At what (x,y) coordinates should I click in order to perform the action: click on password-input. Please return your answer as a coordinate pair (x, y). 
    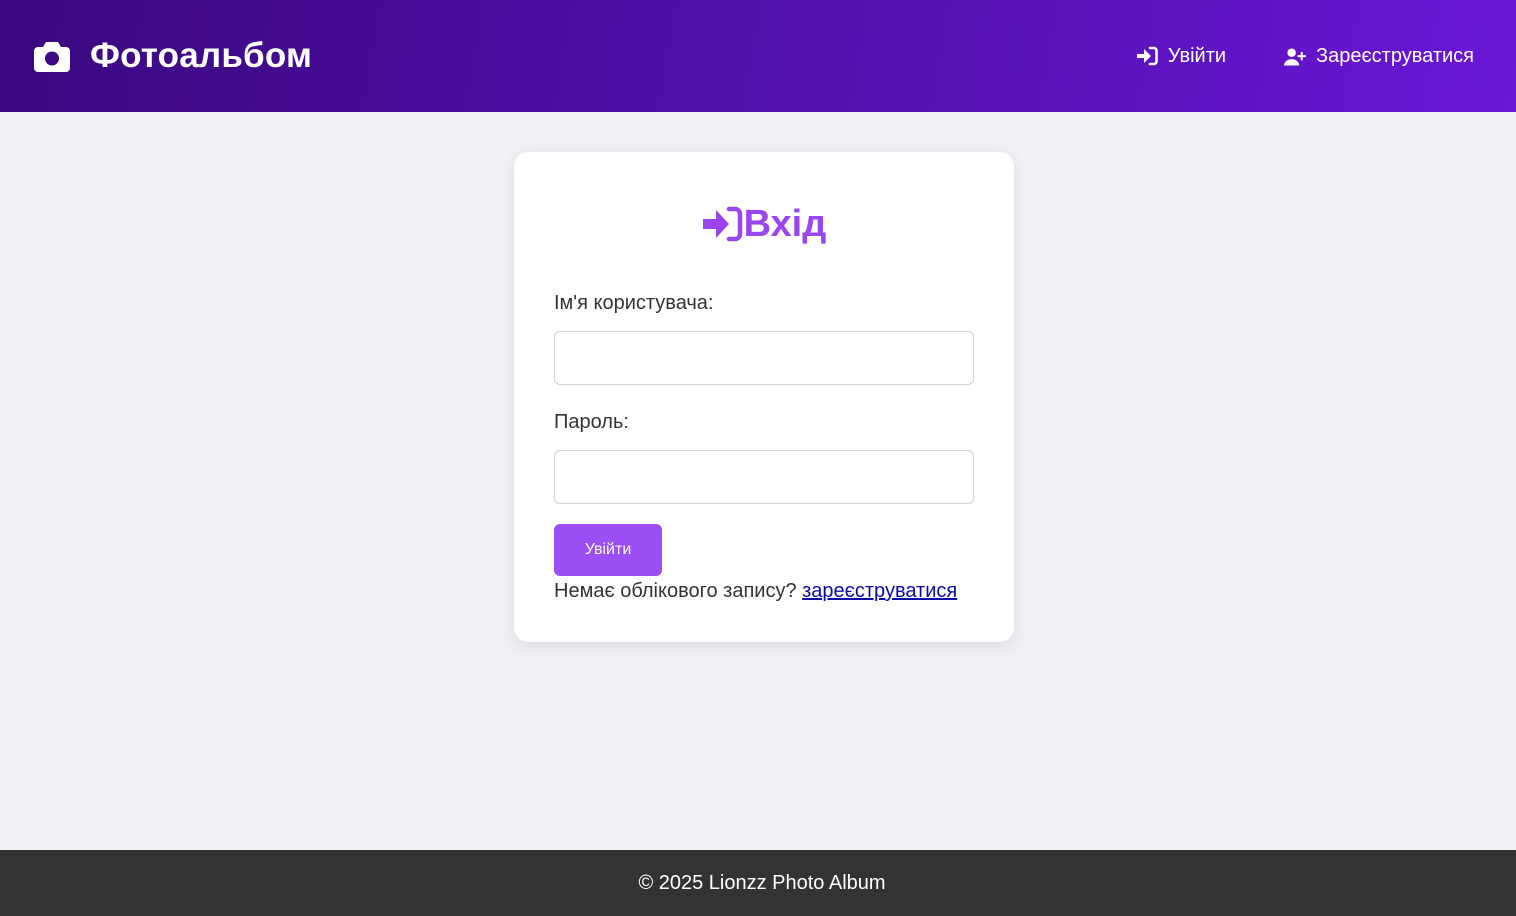
    Looking at the image, I should click on (764, 477).